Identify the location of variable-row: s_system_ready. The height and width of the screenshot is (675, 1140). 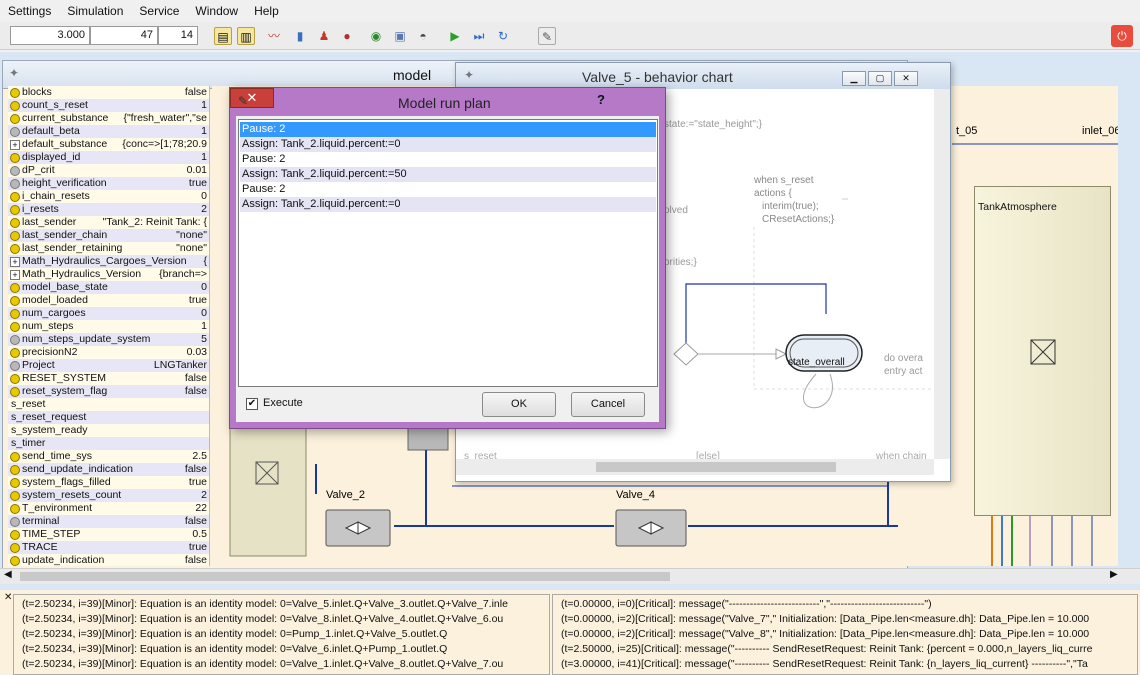
(108, 430).